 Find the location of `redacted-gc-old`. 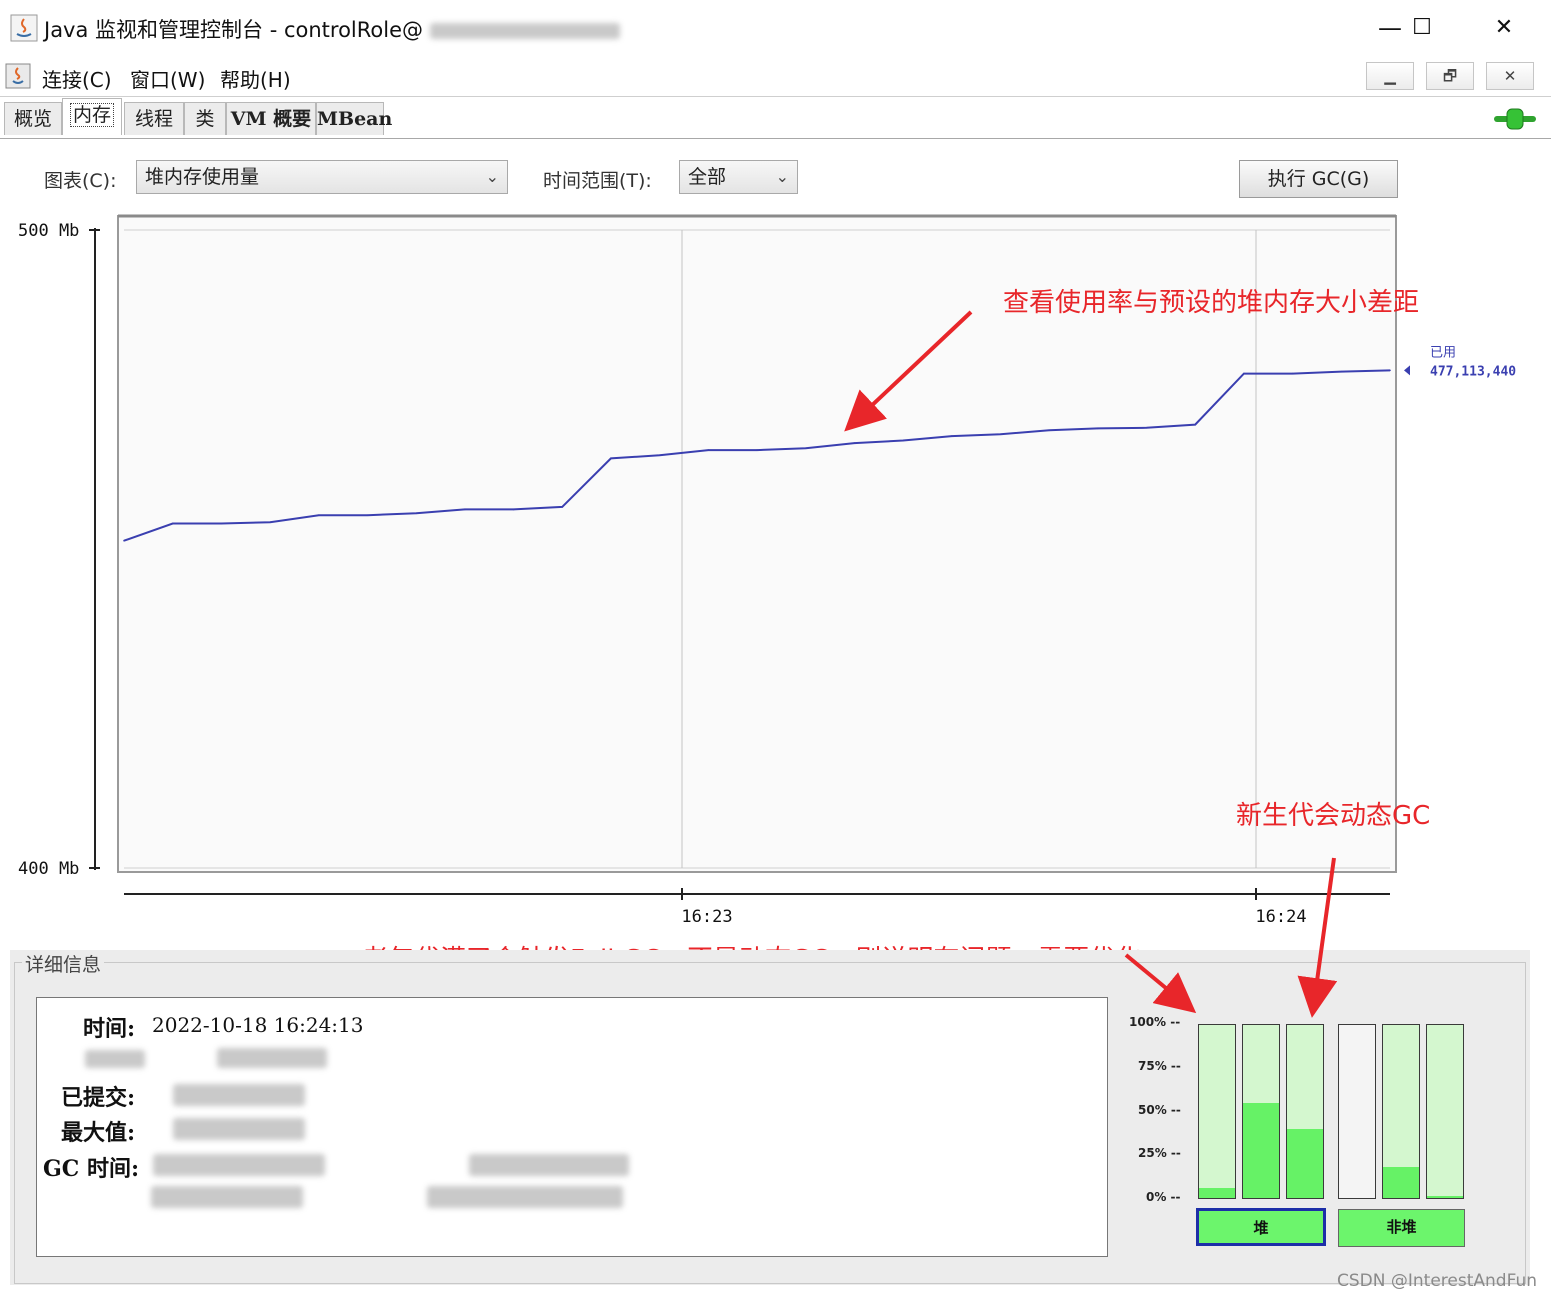

redacted-gc-old is located at coordinates (227, 1197).